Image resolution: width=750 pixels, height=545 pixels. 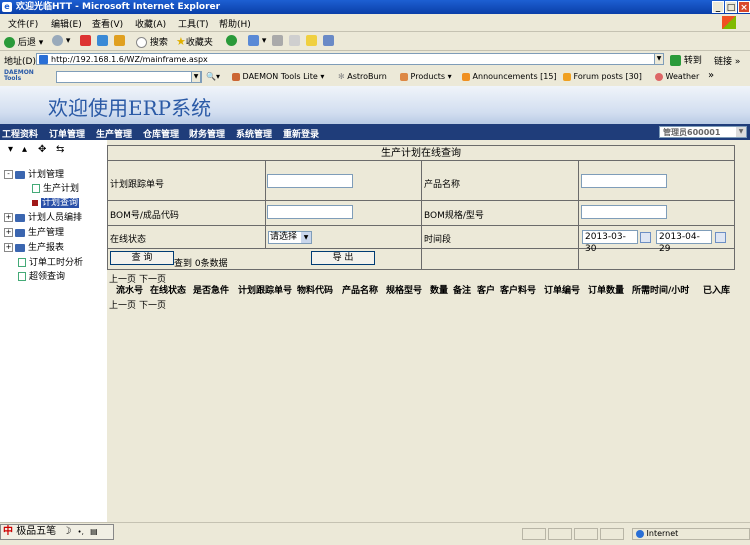 What do you see at coordinates (744, 7) in the screenshot?
I see `close-button: ×` at bounding box center [744, 7].